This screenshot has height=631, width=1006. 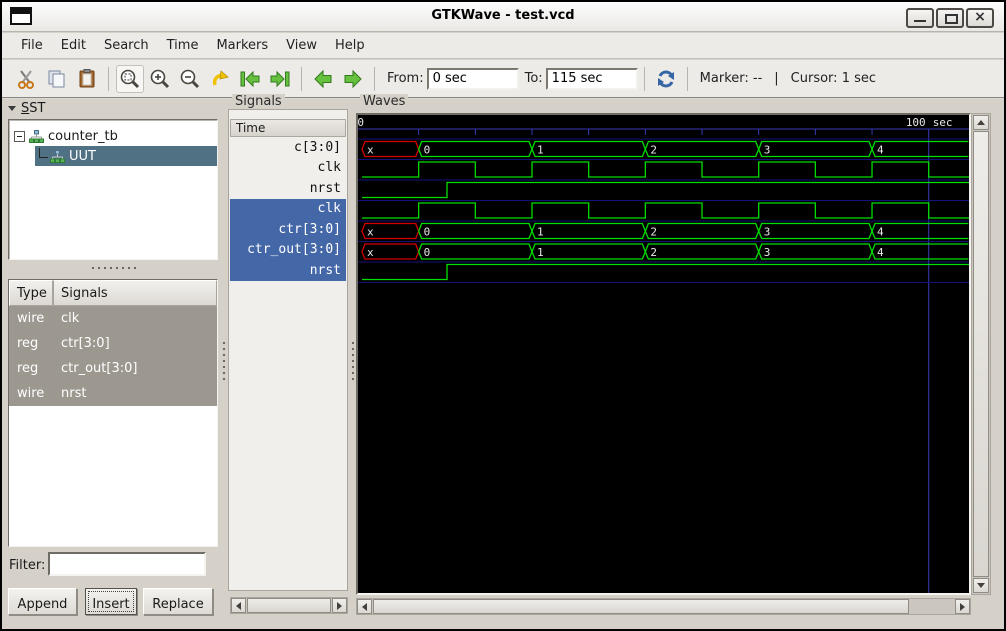 I want to click on minimize-button, so click(x=920, y=18).